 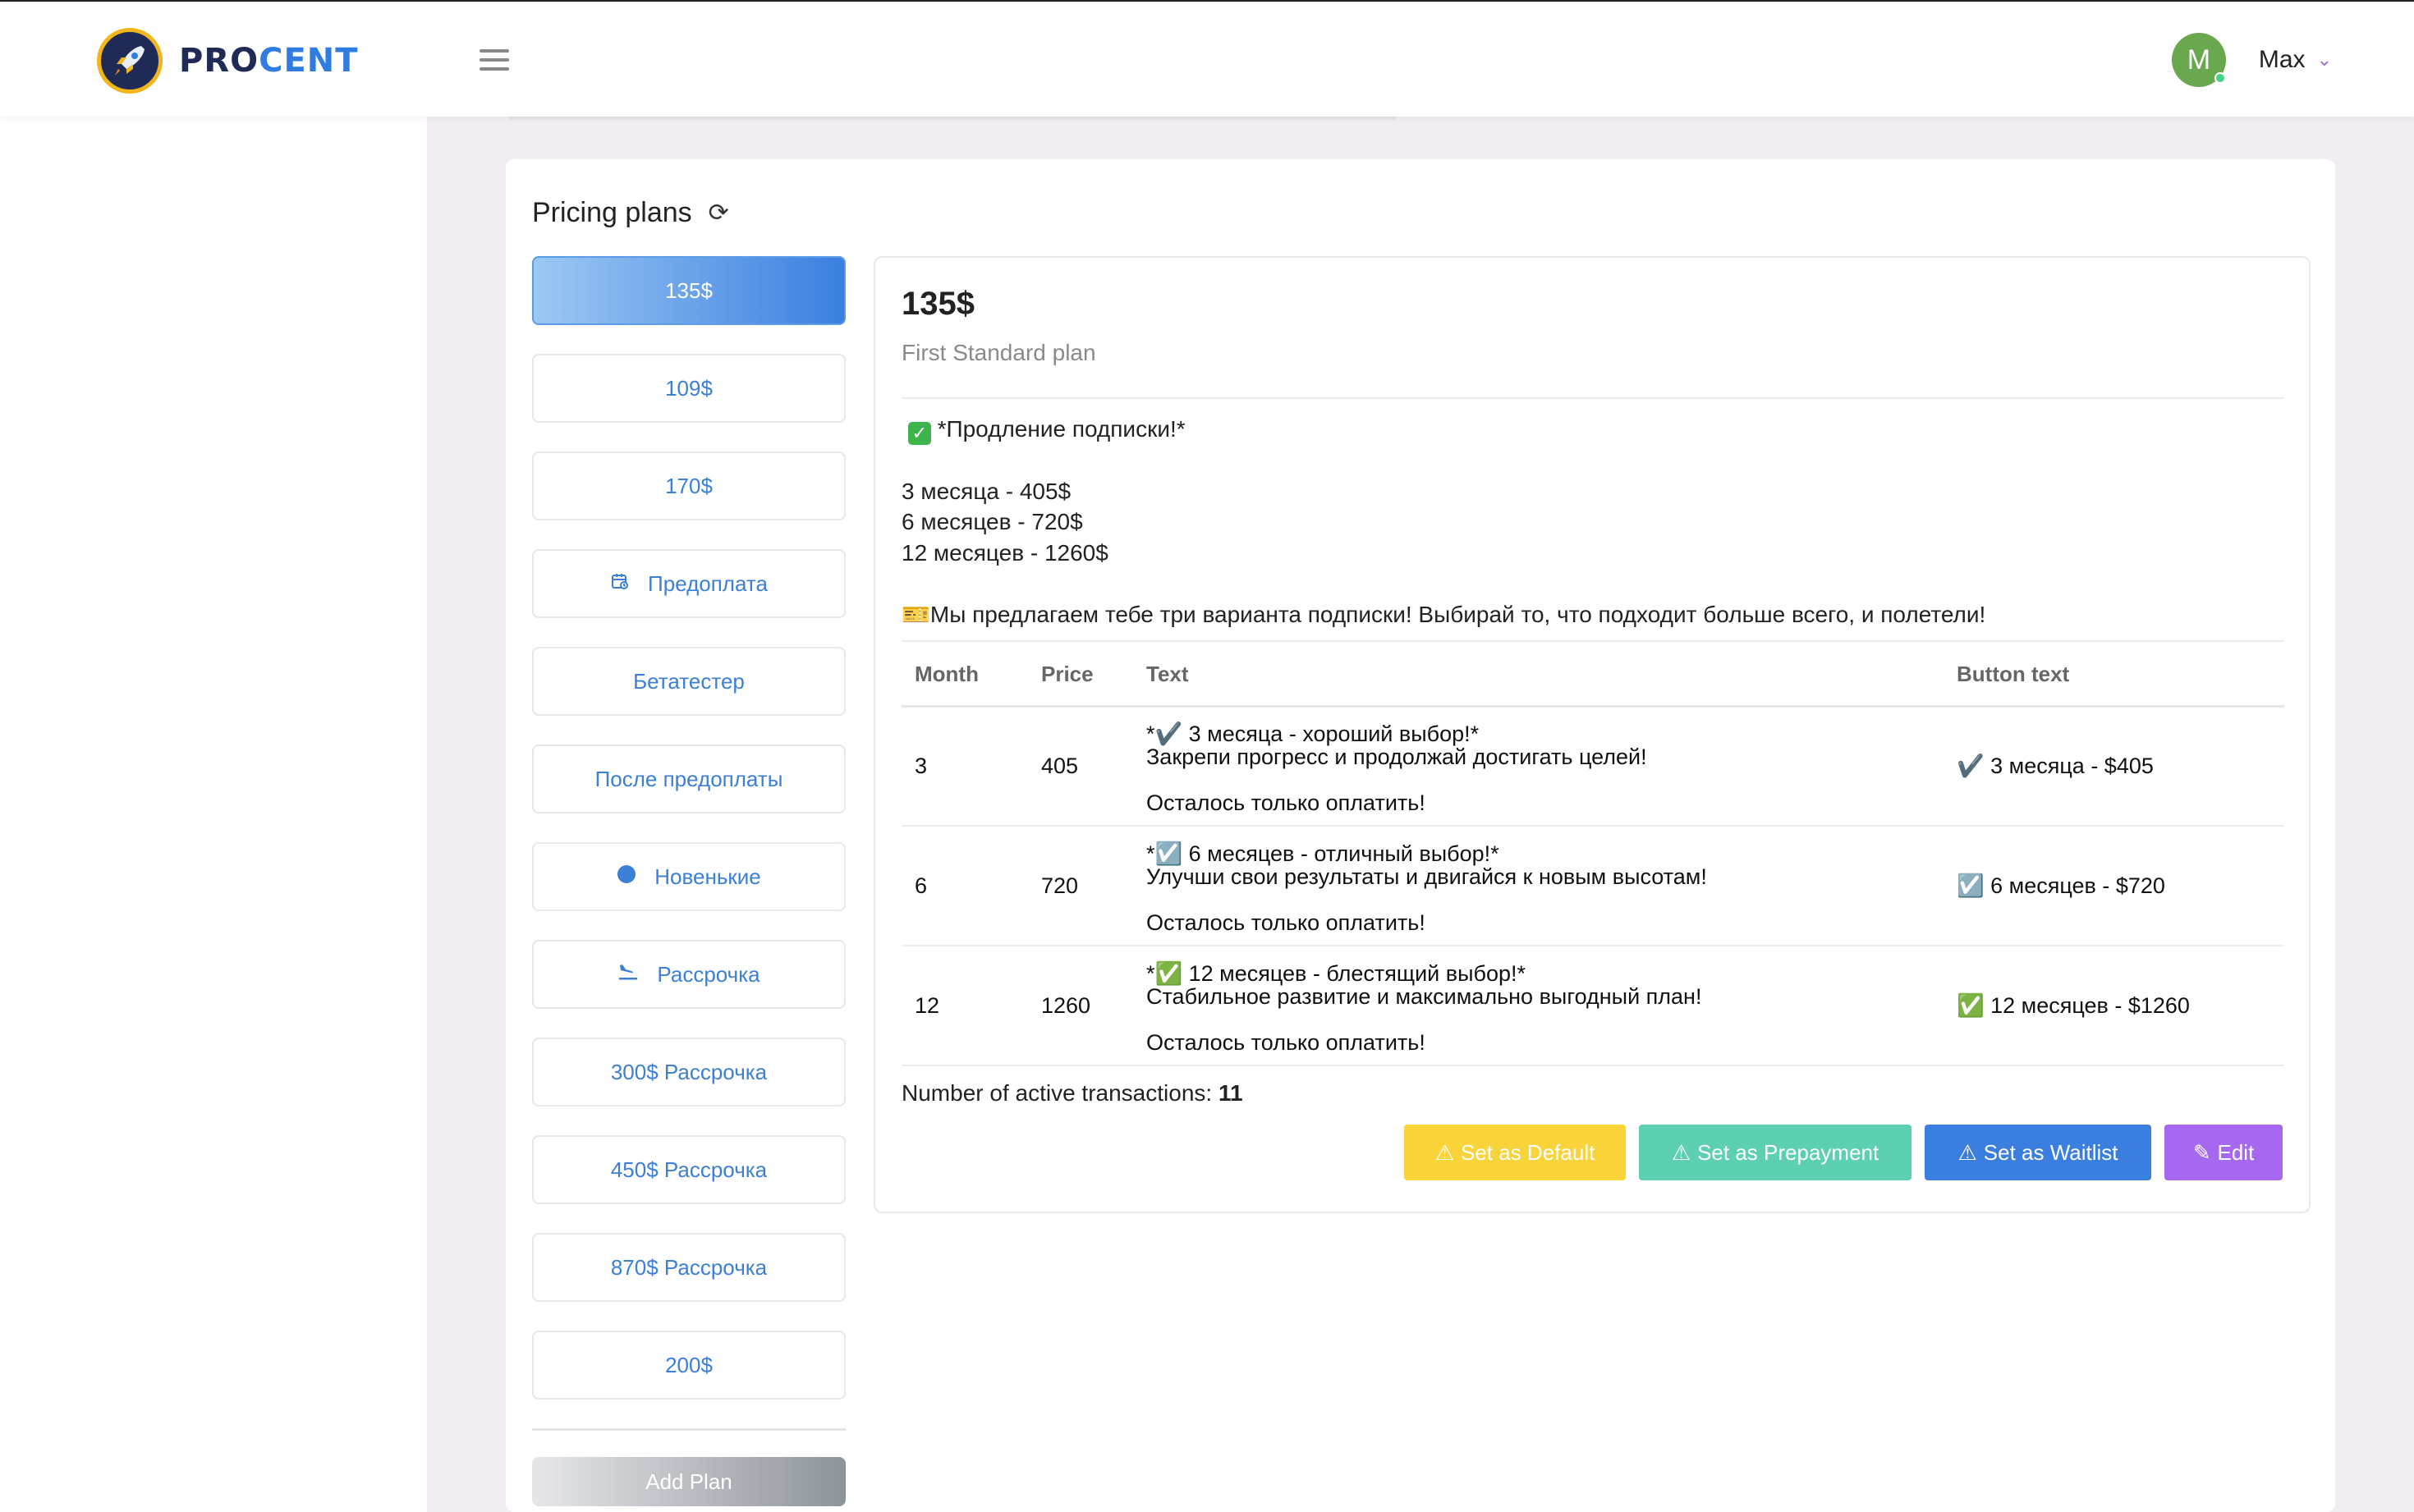 I want to click on rocket-icon, so click(x=130, y=61).